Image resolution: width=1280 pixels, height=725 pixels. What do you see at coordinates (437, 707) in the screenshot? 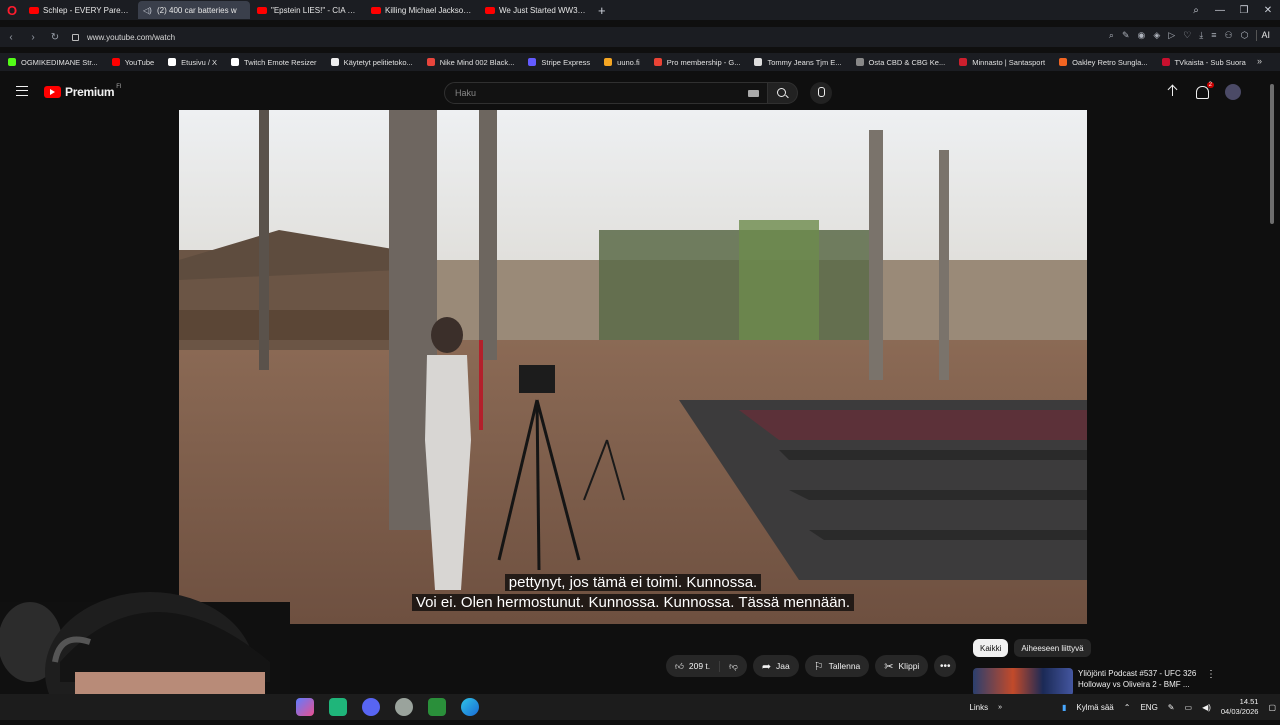
I see `app-kick-icon` at bounding box center [437, 707].